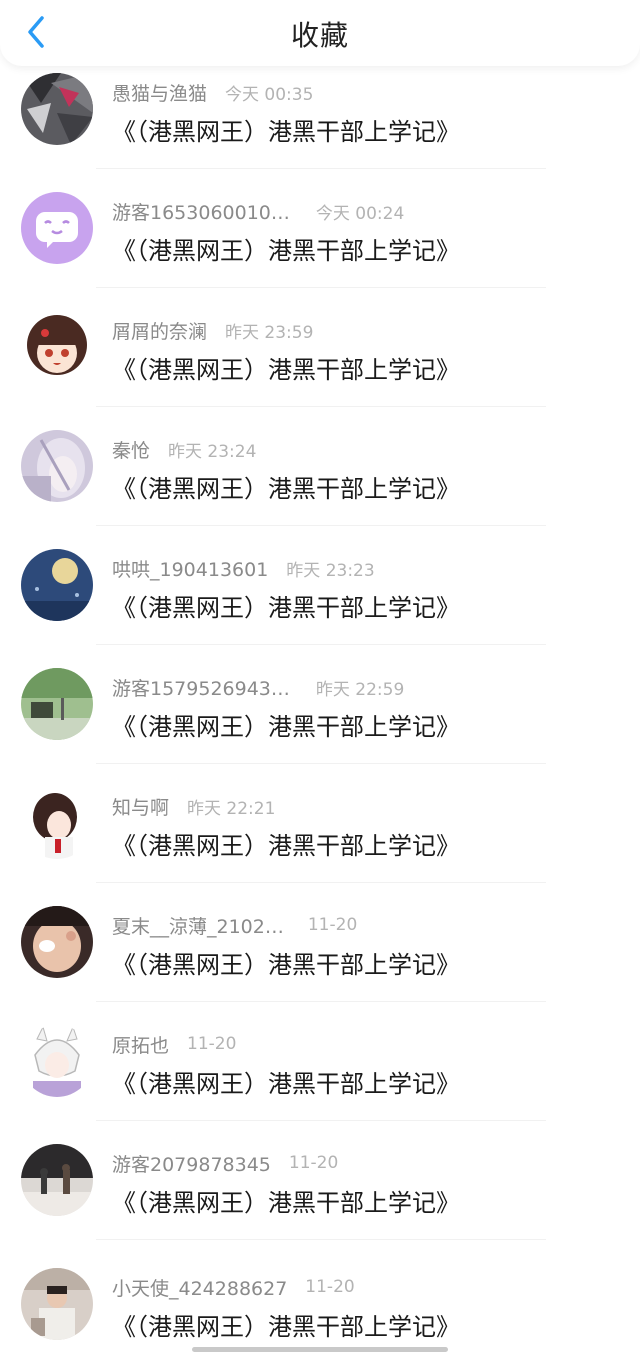 The image size is (640, 1359). I want to click on user-name: 小天使_424288627, so click(199, 1287).